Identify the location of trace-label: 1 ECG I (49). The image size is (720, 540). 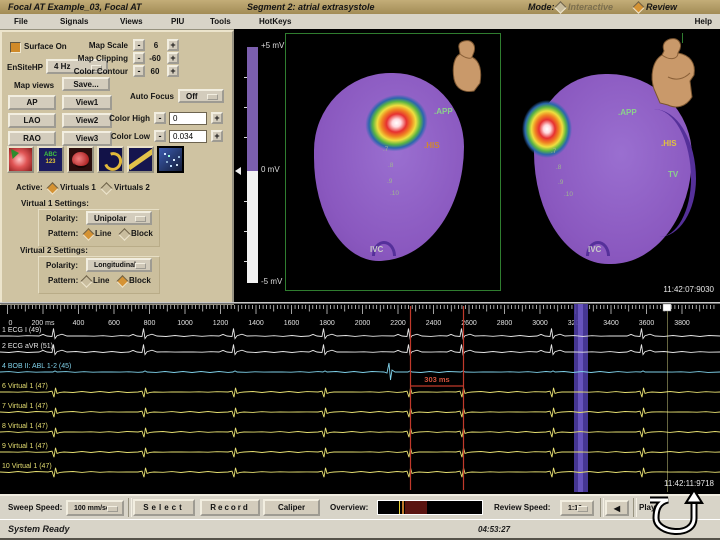
(21, 330).